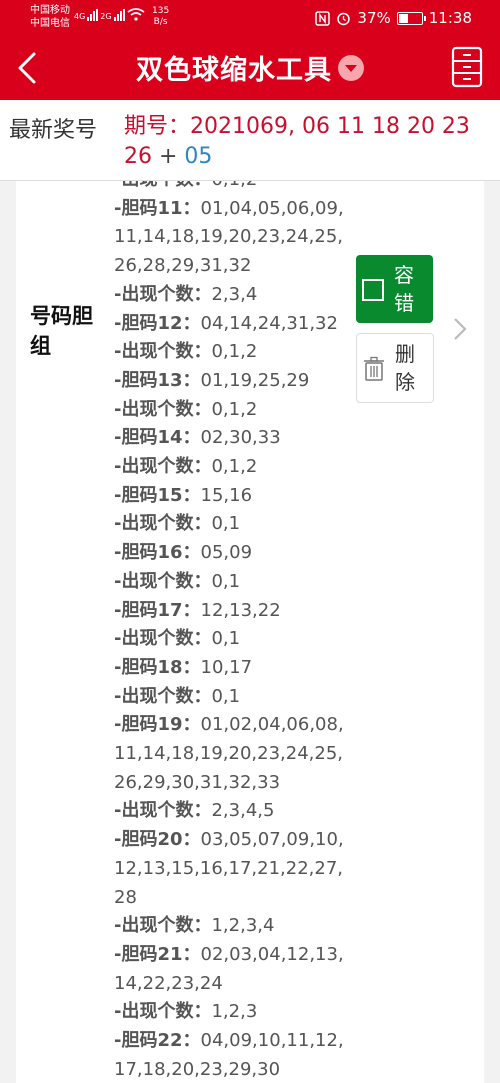 This screenshot has width=500, height=1083. Describe the element at coordinates (405, 368) in the screenshot. I see `delete-label: 删除` at that location.